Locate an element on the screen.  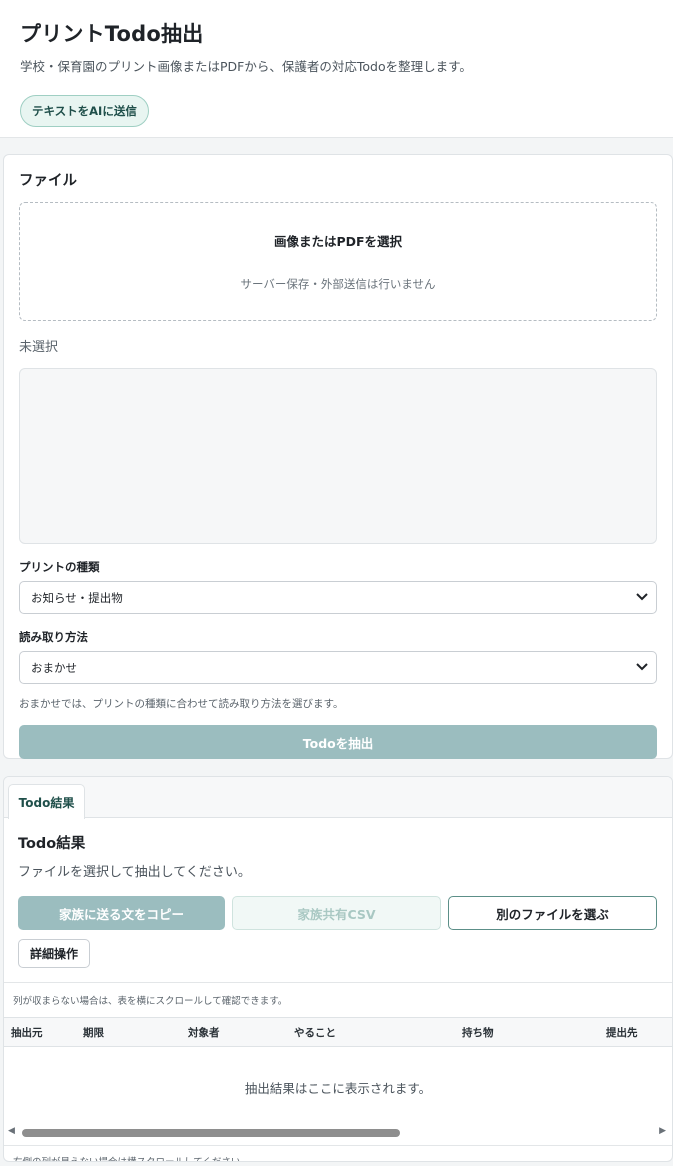
scroll-footer-note: 右側の列が見えない場合は横スクロールしてください。 is located at coordinates (338, 1153).